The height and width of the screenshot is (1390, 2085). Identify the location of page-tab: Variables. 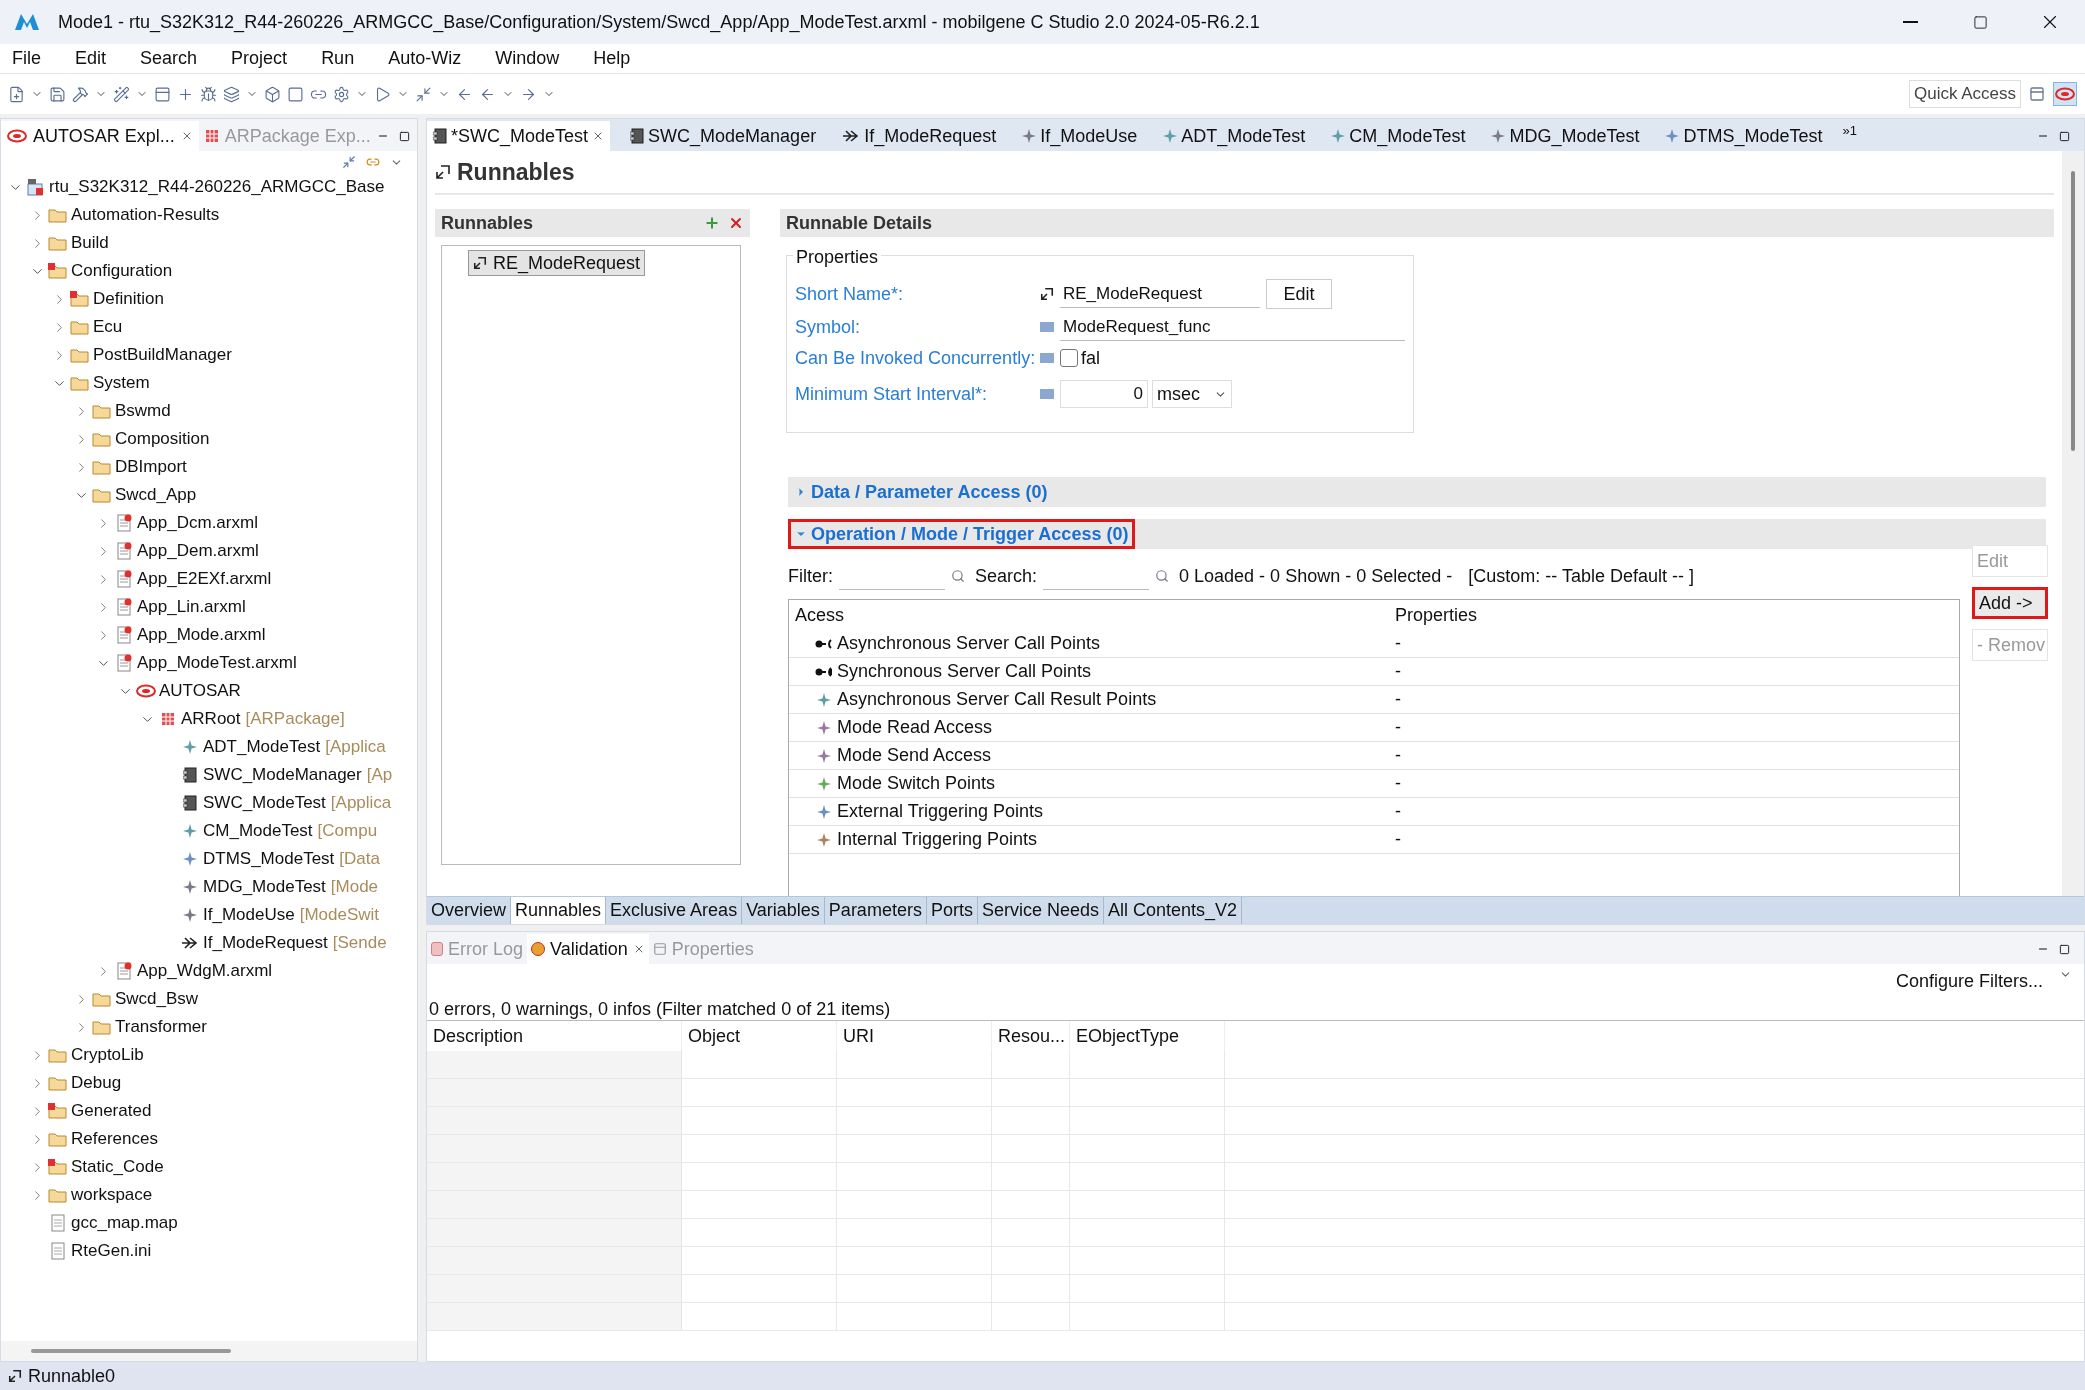
(783, 910).